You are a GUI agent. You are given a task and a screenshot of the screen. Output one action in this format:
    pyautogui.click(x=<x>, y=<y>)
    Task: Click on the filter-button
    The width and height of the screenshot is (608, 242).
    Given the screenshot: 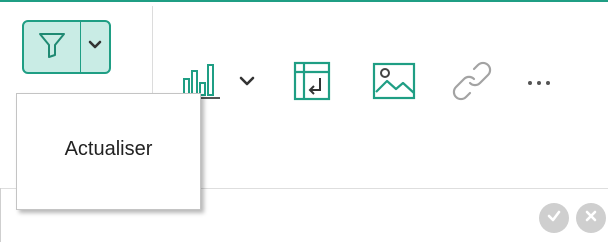 What is the action you would take?
    pyautogui.click(x=52, y=47)
    